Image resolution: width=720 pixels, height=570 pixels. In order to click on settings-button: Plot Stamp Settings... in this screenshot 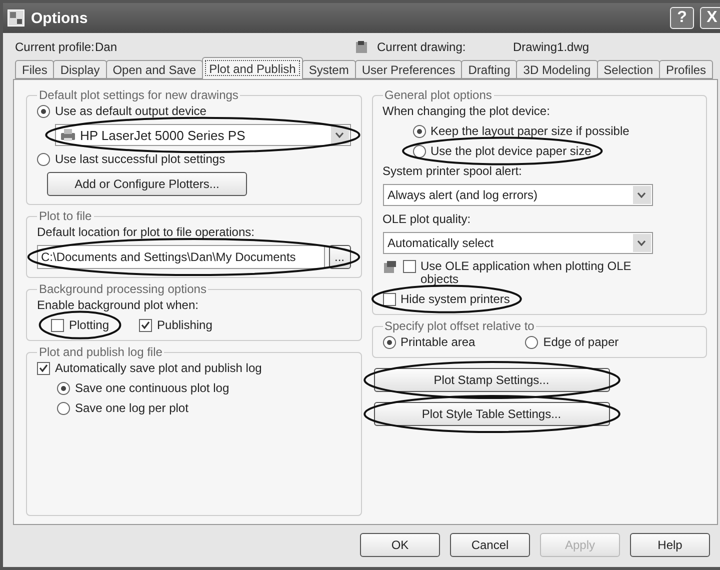, I will do `click(492, 380)`.